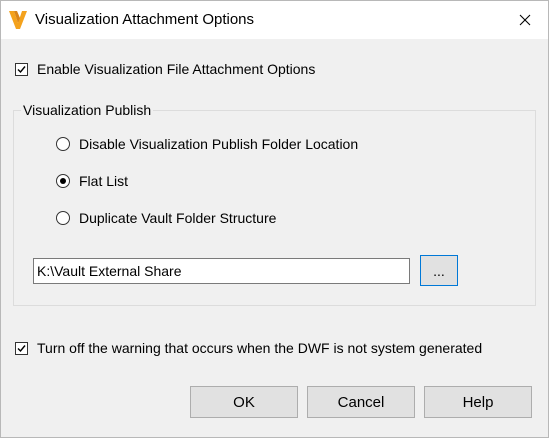 This screenshot has height=438, width=549. What do you see at coordinates (221, 271) in the screenshot?
I see `folder-path-input` at bounding box center [221, 271].